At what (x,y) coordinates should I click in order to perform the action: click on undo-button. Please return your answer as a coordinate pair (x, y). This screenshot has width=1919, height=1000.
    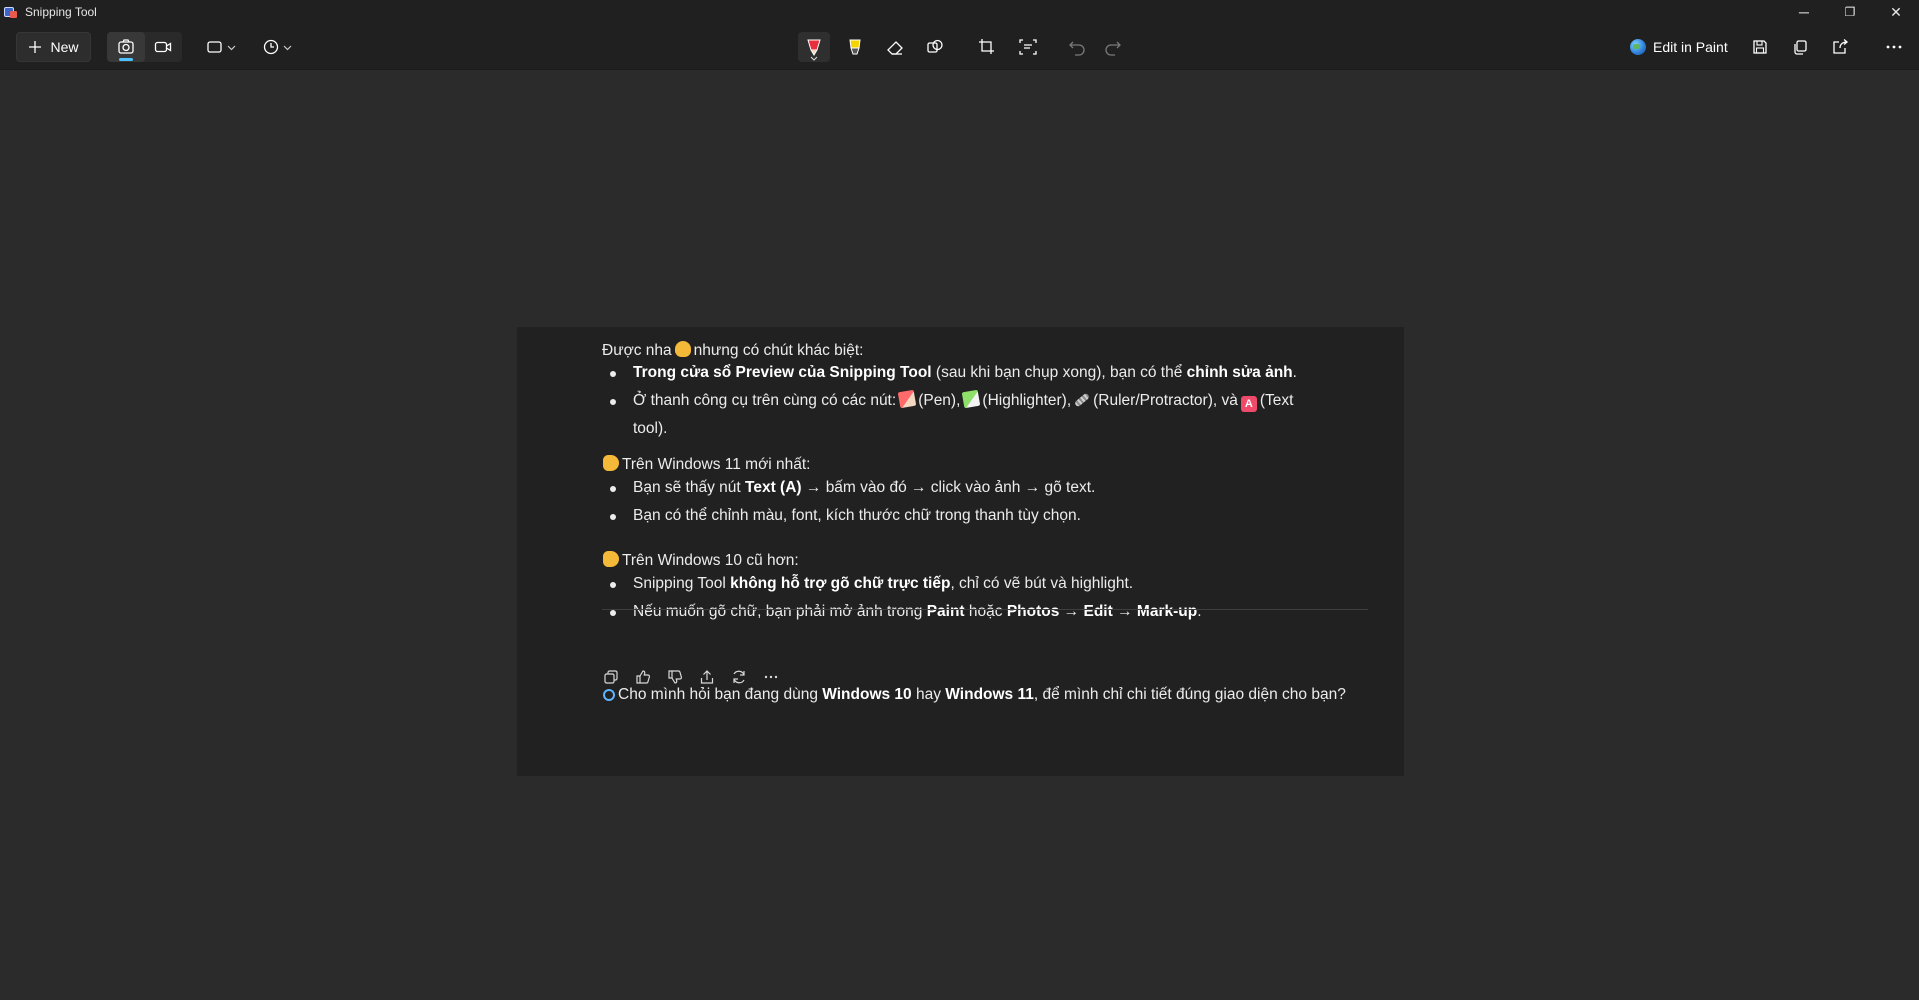
    Looking at the image, I should click on (1077, 47).